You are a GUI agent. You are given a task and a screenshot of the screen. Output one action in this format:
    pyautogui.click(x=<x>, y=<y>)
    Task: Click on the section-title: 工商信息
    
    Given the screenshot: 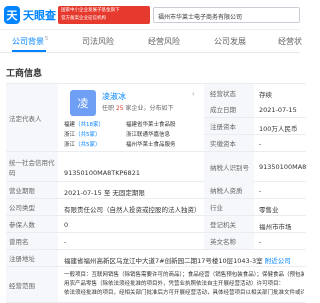 What is the action you would take?
    pyautogui.click(x=24, y=74)
    